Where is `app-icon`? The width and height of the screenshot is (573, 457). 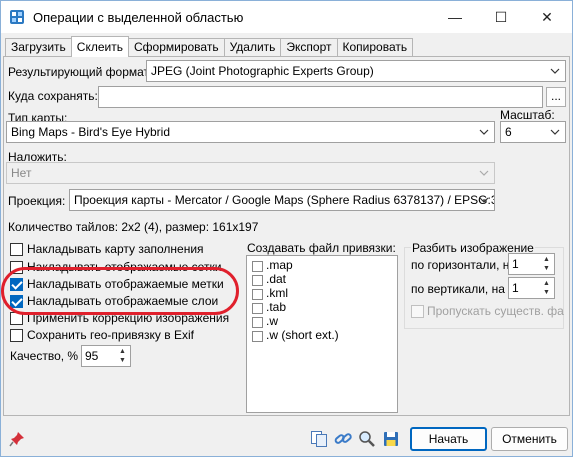
app-icon is located at coordinates (17, 17).